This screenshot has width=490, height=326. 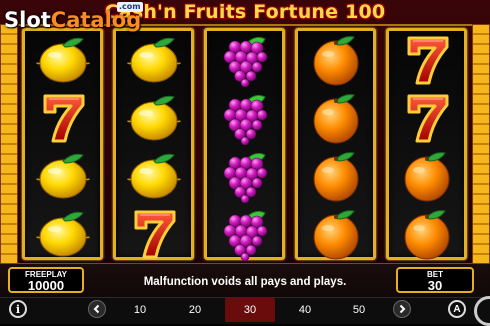 I want to click on right-payline-strip, so click(x=481, y=144).